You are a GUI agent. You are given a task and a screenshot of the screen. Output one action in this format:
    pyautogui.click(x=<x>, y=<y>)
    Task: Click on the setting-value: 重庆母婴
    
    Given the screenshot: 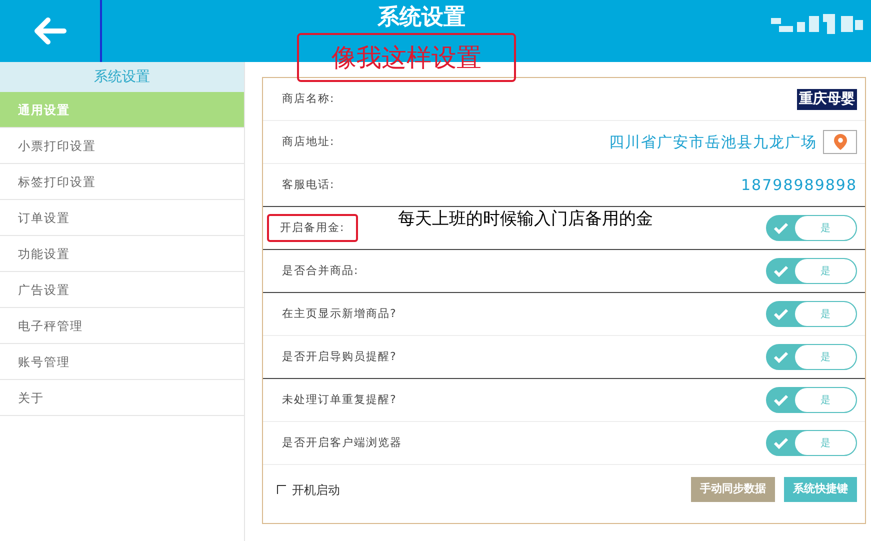 What is the action you would take?
    pyautogui.click(x=827, y=99)
    